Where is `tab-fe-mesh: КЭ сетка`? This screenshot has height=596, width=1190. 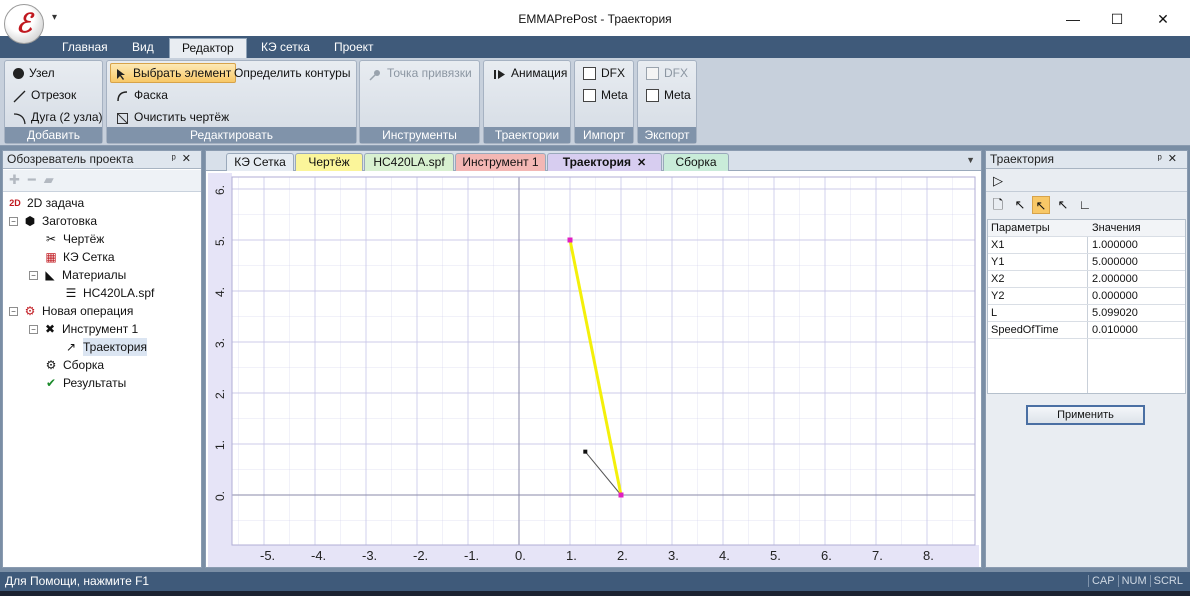 tab-fe-mesh: КЭ сетка is located at coordinates (285, 48).